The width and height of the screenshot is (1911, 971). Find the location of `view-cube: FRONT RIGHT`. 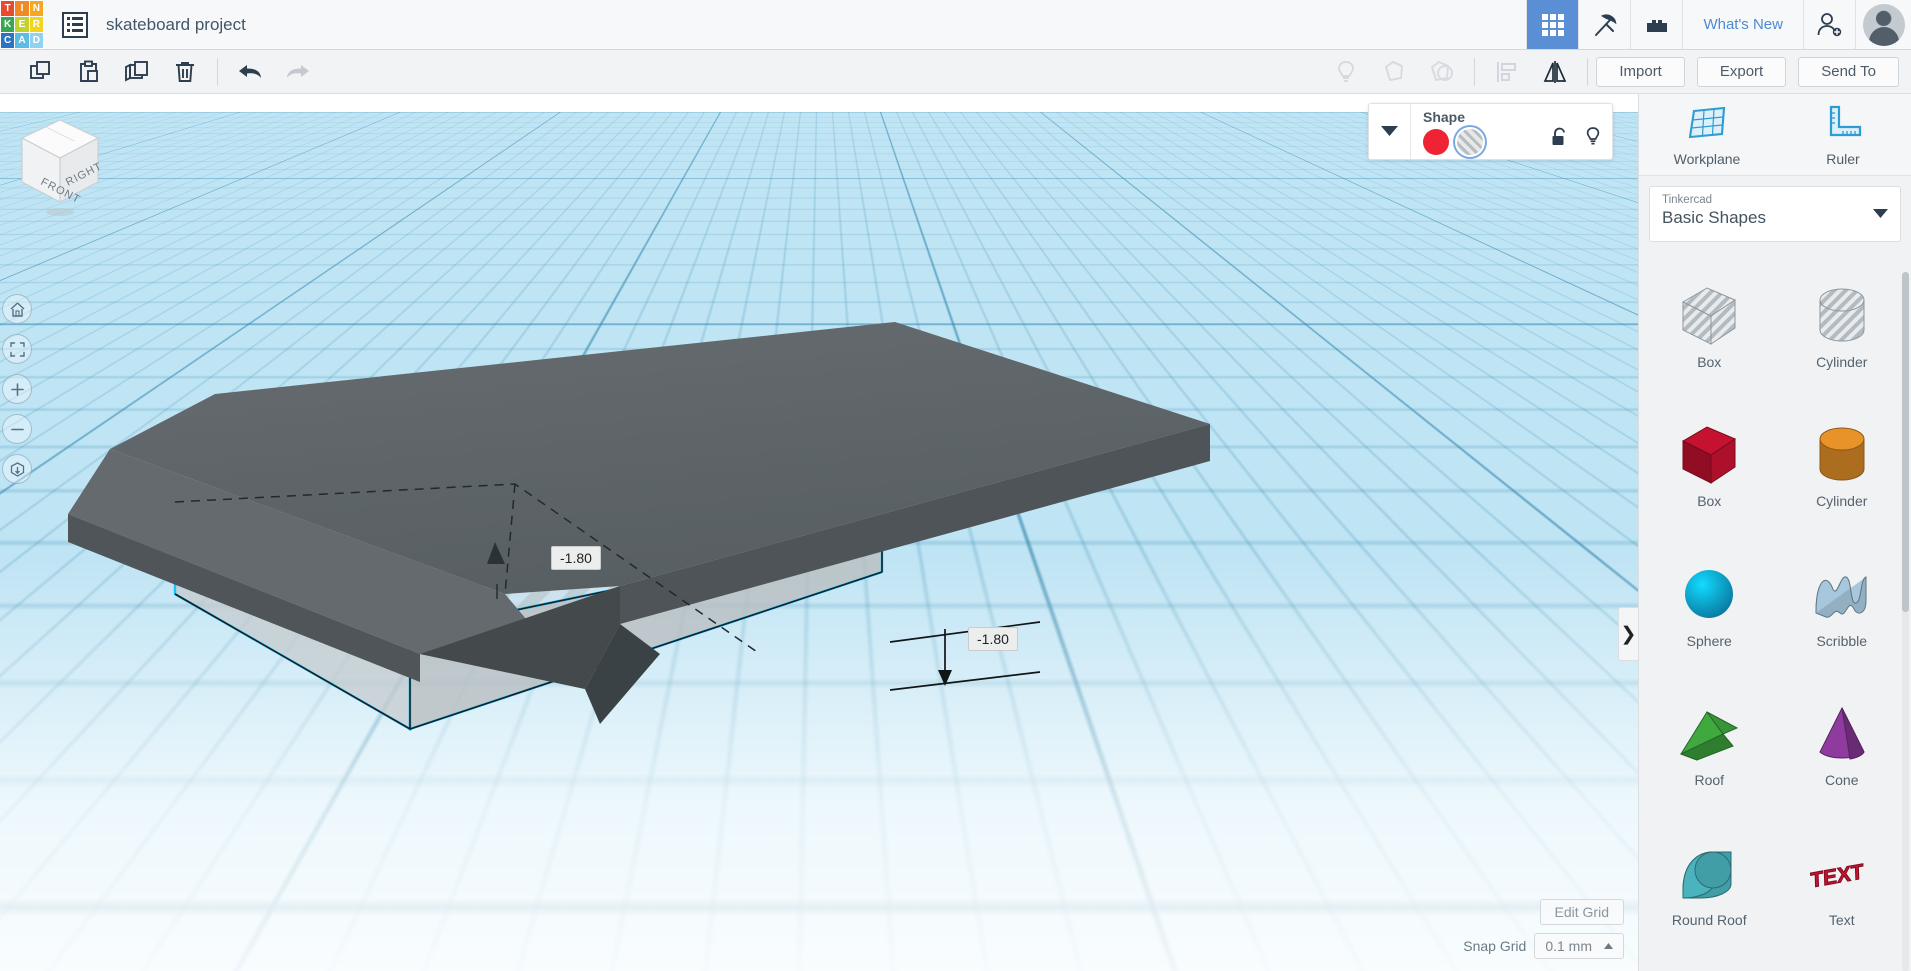

view-cube: FRONT RIGHT is located at coordinates (60, 164).